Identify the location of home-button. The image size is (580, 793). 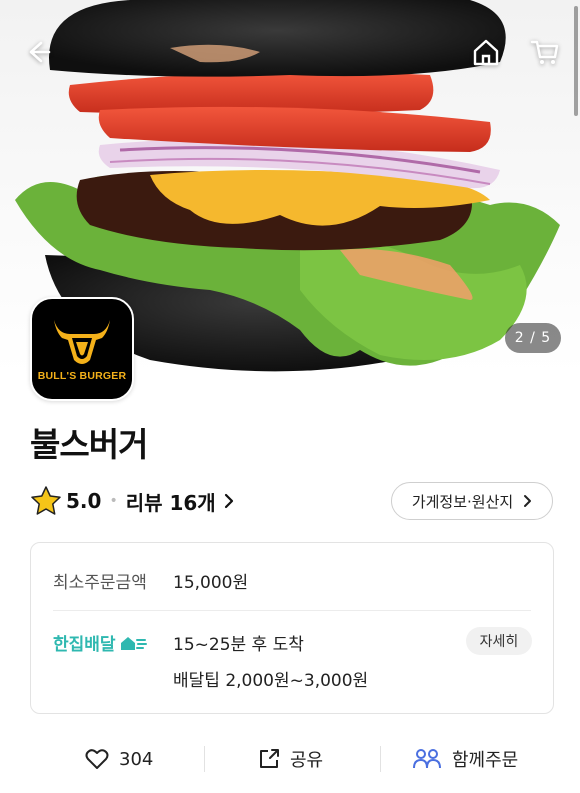
(486, 52).